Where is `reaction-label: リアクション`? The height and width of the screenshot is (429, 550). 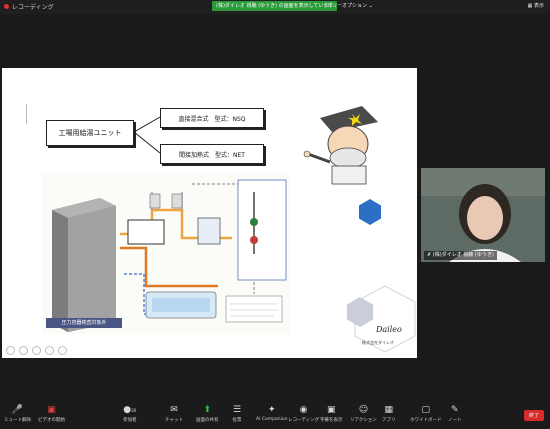
reaction-label: リアクション is located at coordinates (363, 420).